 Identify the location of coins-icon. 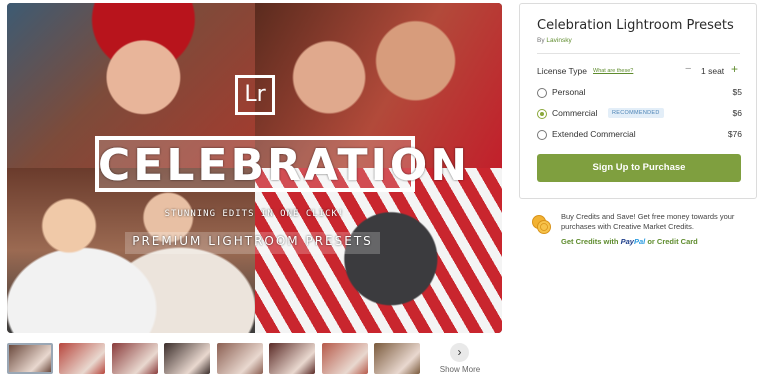
(541, 224).